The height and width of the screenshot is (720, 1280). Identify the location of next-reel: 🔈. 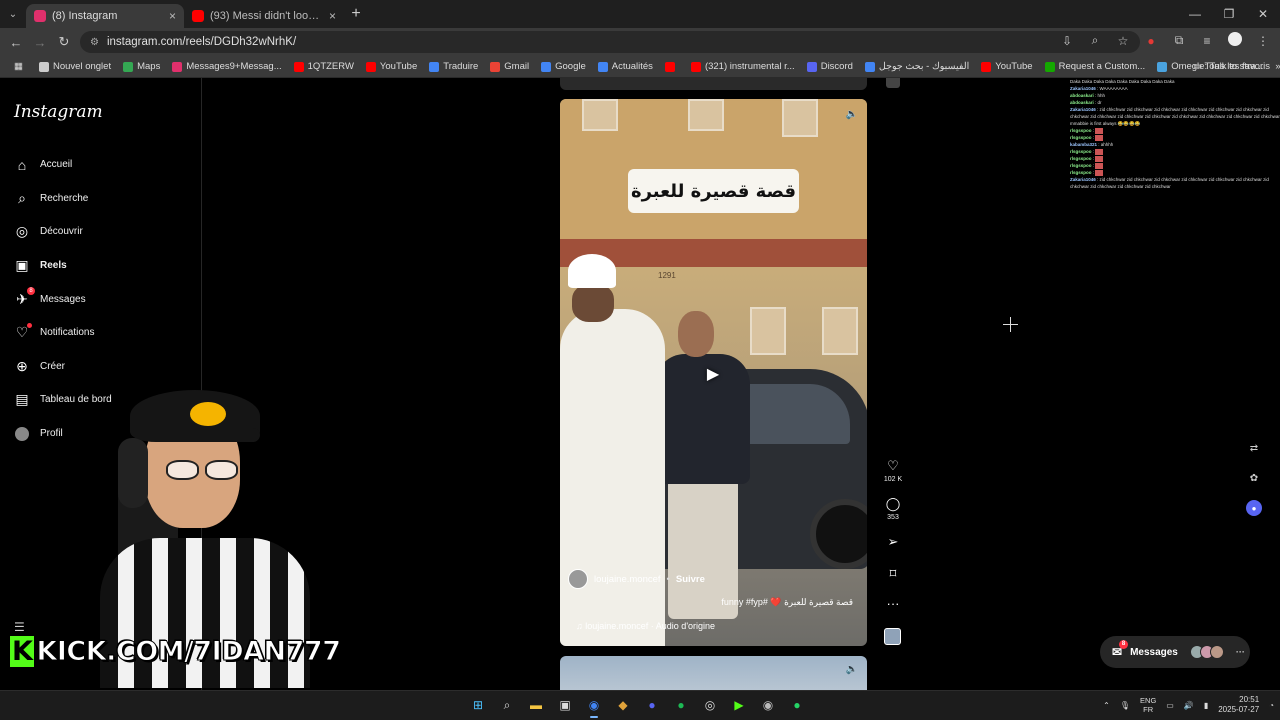
(713, 673).